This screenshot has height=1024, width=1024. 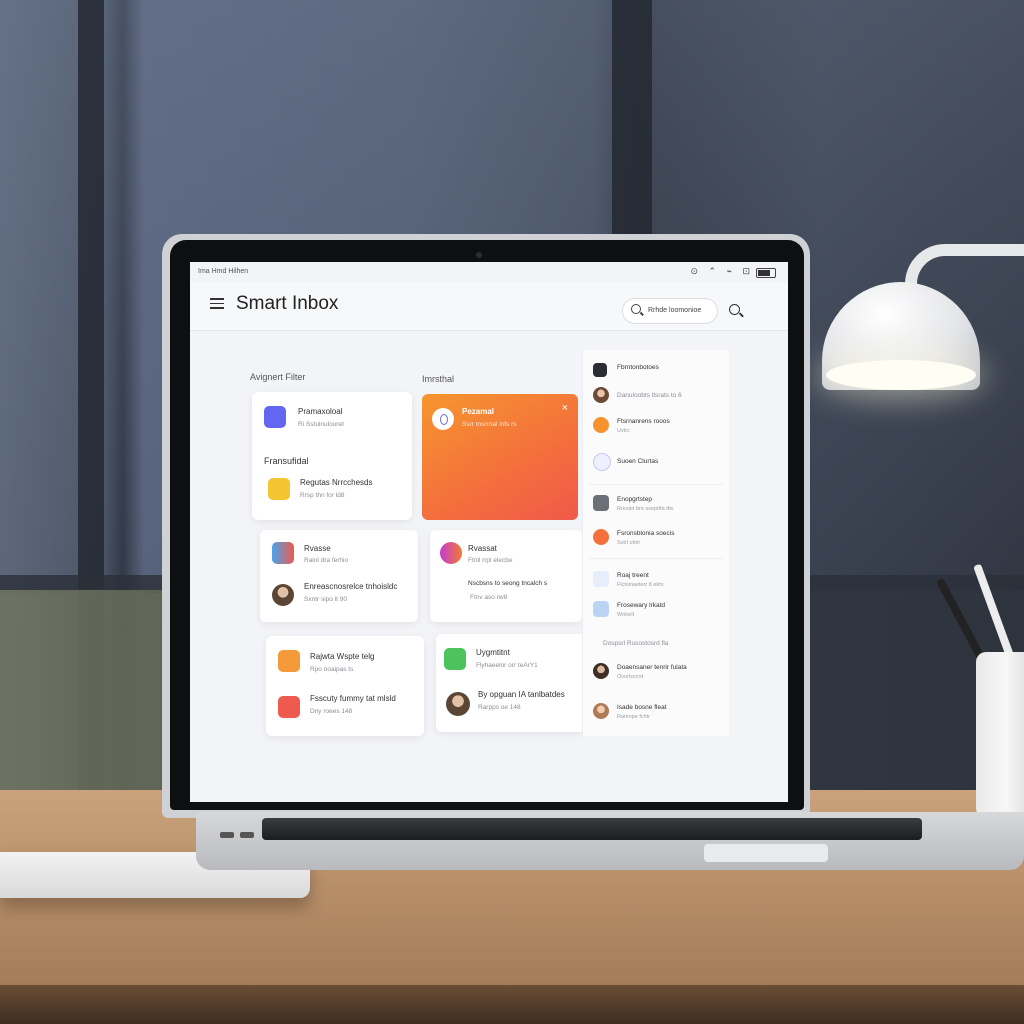 What do you see at coordinates (217, 303) in the screenshot?
I see `hamburger-menu-icon` at bounding box center [217, 303].